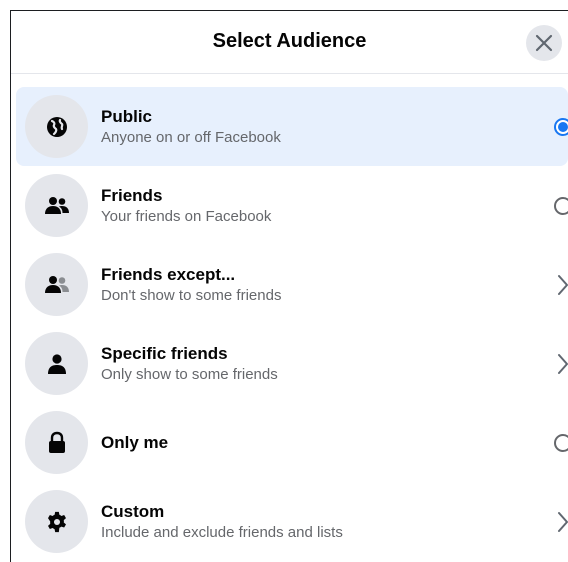 The image size is (568, 562). What do you see at coordinates (56, 205) in the screenshot?
I see `friends-icon` at bounding box center [56, 205].